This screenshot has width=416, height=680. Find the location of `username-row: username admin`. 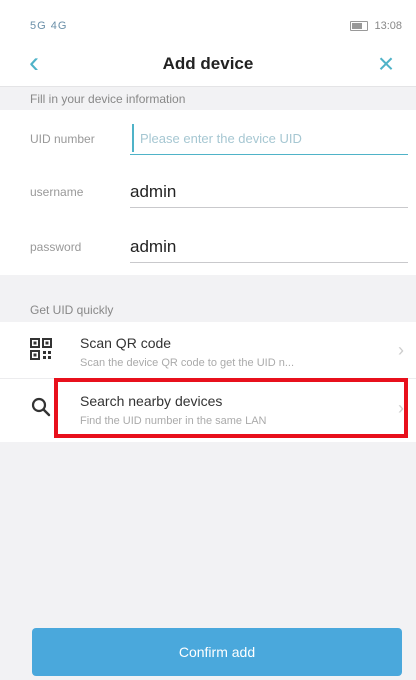

username-row: username admin is located at coordinates (208, 193).